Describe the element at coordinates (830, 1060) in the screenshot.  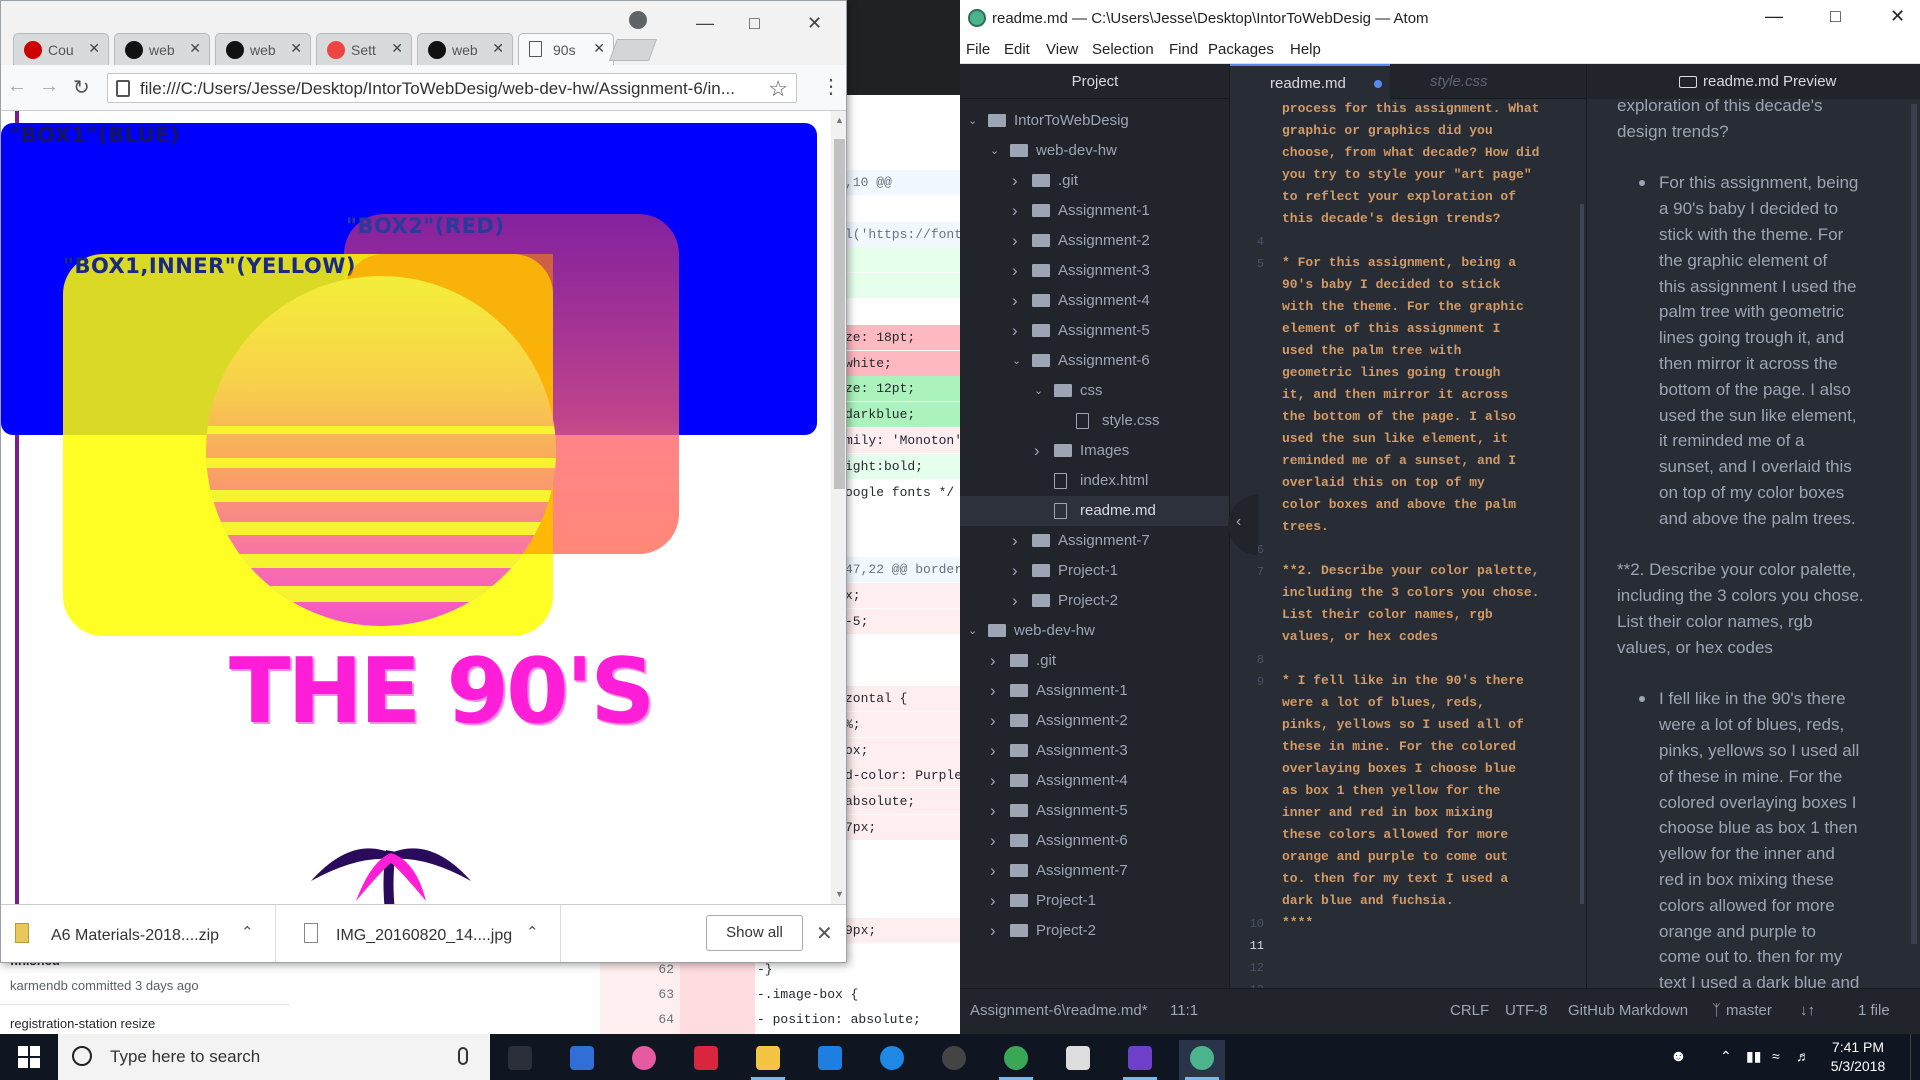
I see `taskbar-app-malwarebytes` at that location.